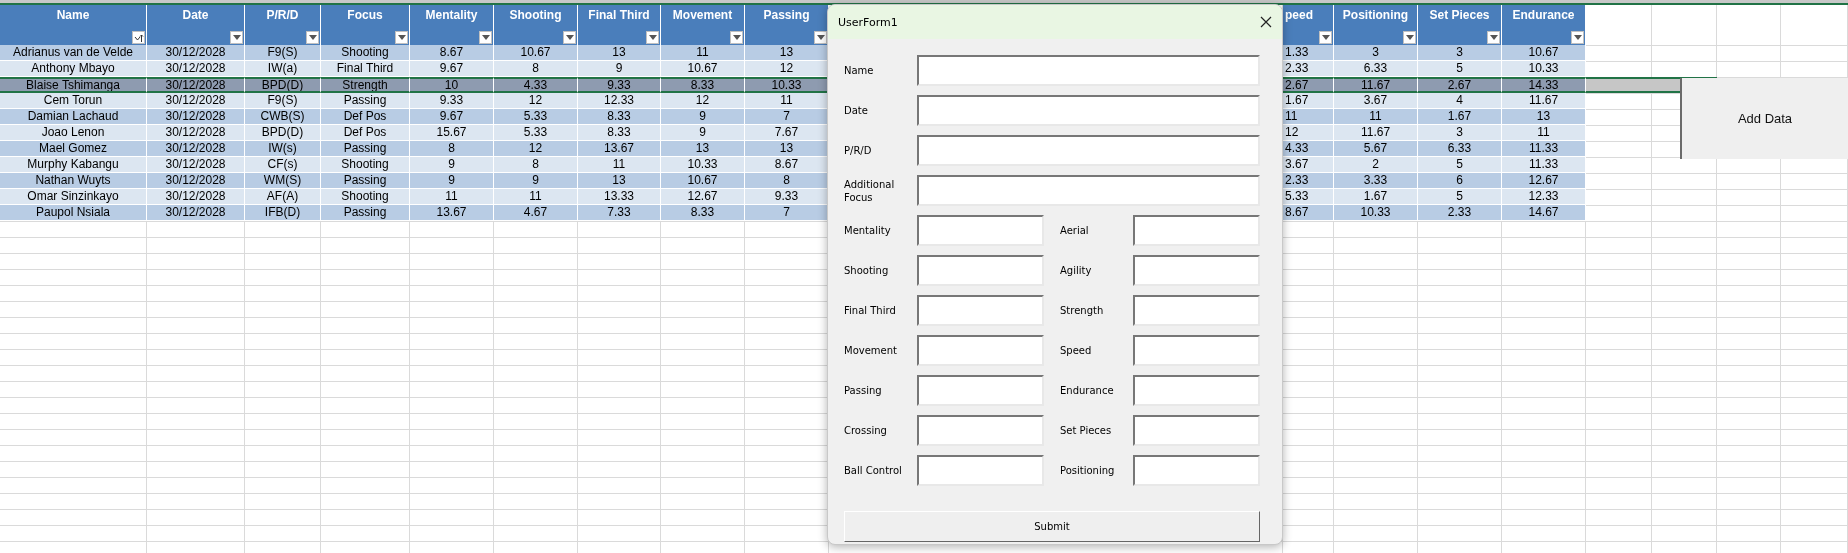 This screenshot has height=553, width=1848. What do you see at coordinates (73, 101) in the screenshot?
I see `table-cell: Cem Torun` at bounding box center [73, 101].